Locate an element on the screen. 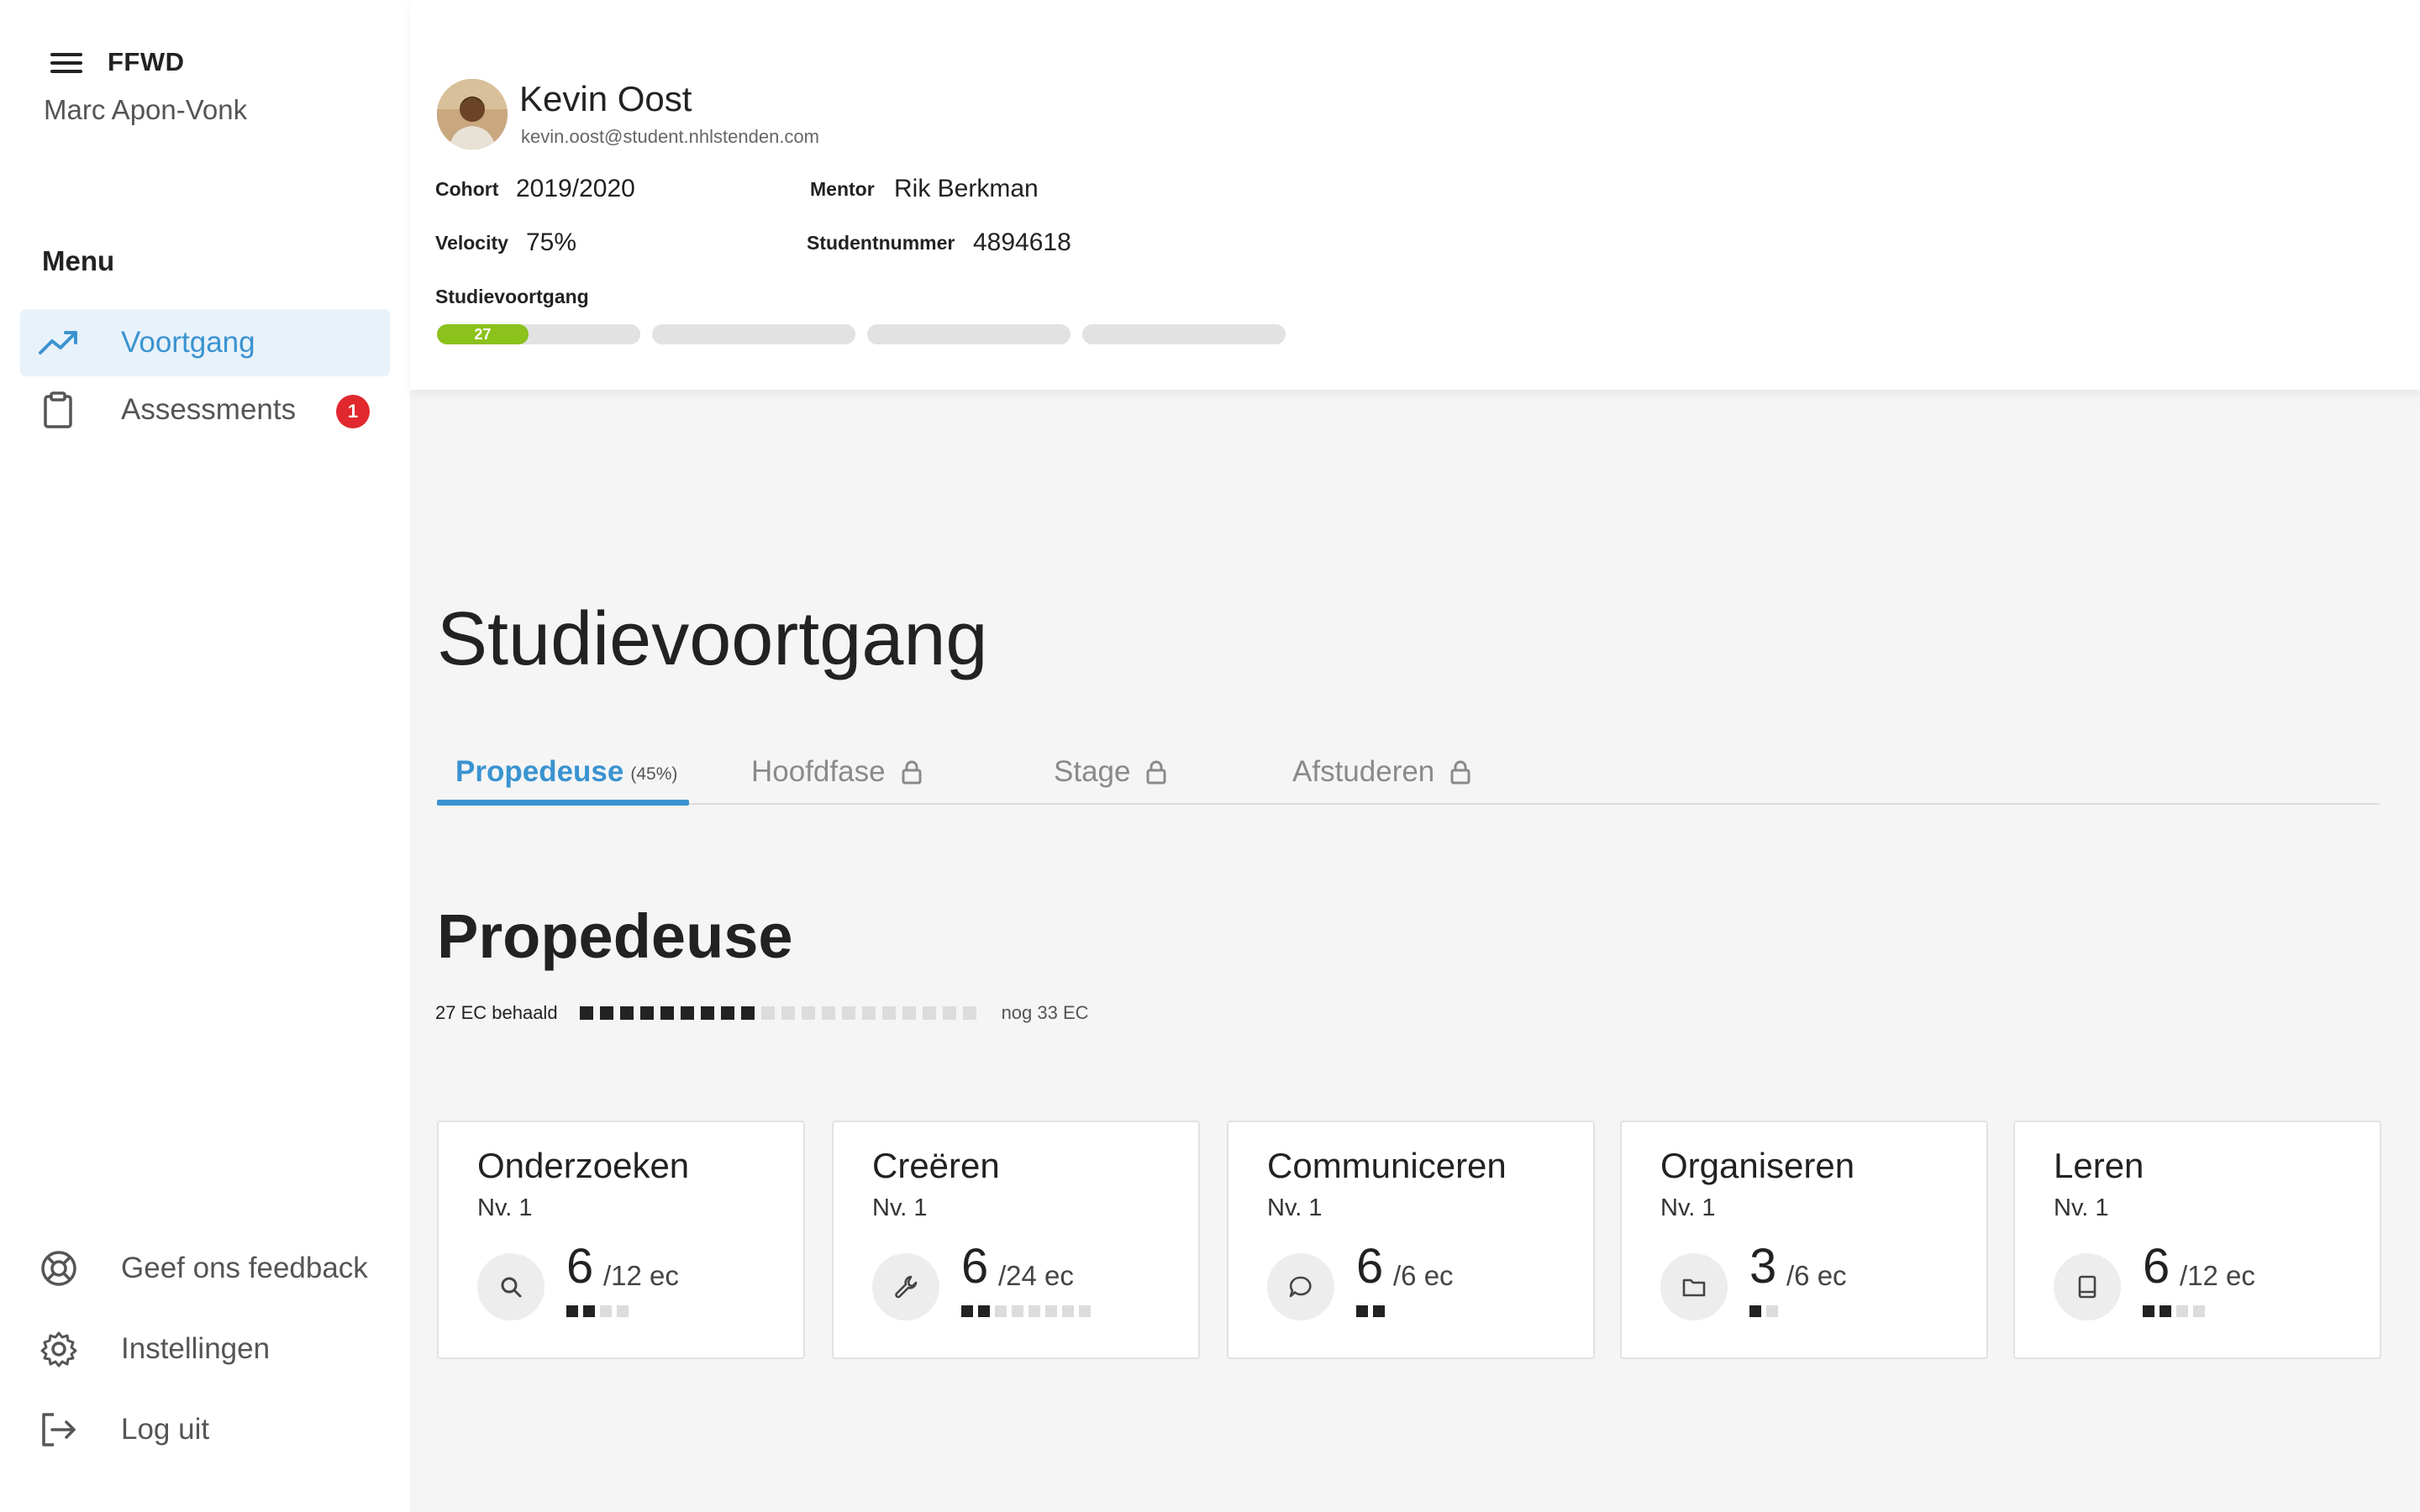 This screenshot has height=1512, width=2420. card-title: Communiceren is located at coordinates (1387, 1165).